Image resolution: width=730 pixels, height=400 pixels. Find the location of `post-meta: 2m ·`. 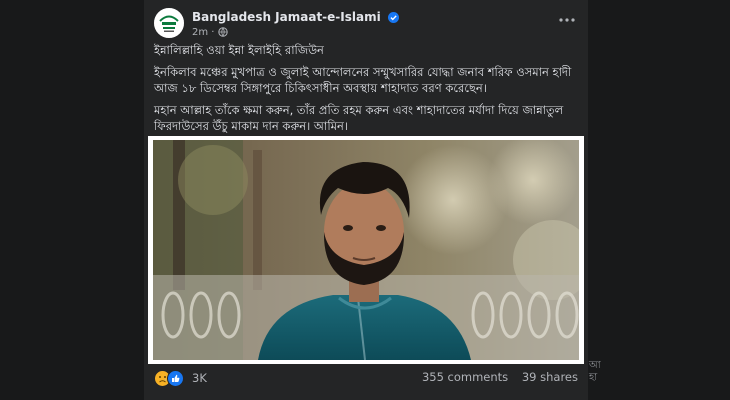

post-meta: 2m · is located at coordinates (210, 33).